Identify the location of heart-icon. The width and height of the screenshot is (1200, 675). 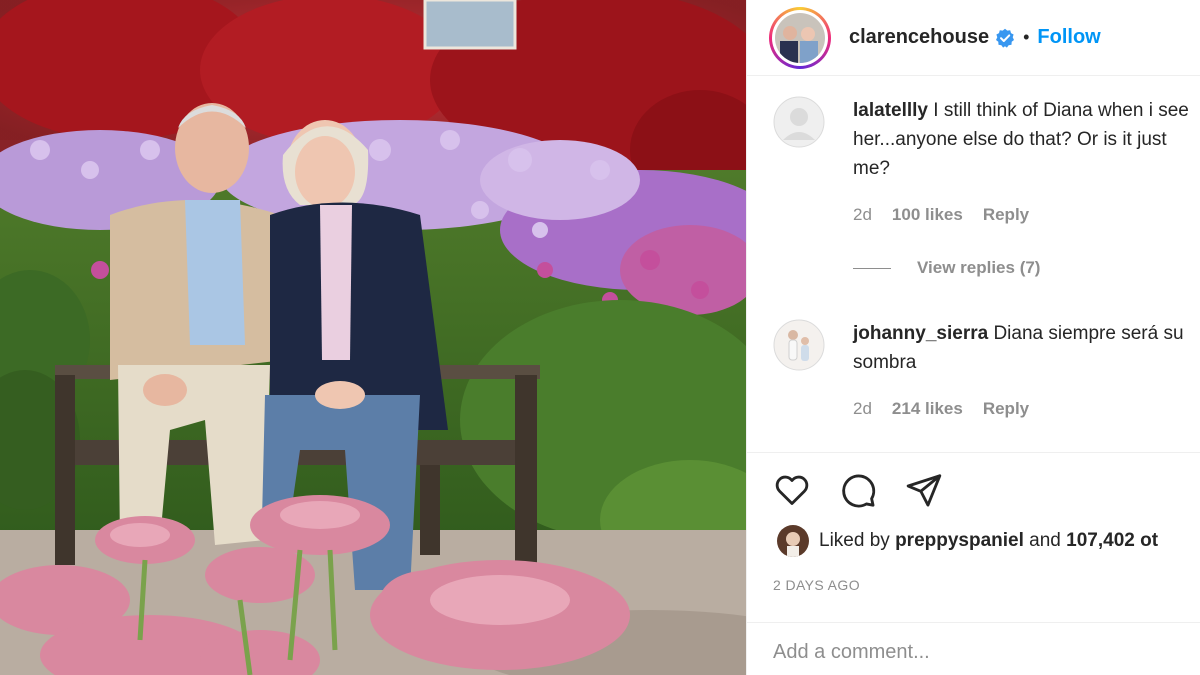
(792, 490).